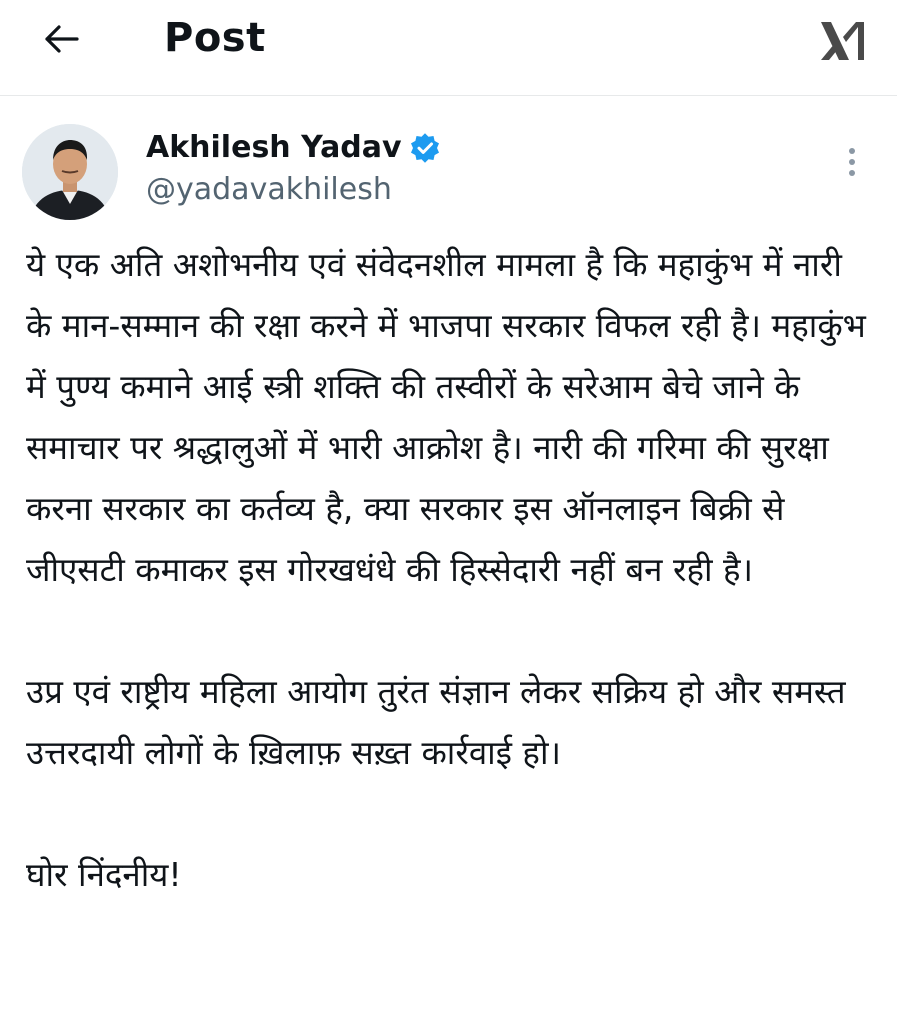 The width and height of the screenshot is (897, 1024). What do you see at coordinates (104, 874) in the screenshot?
I see `post-paragraph: घोर निंदनीय!` at bounding box center [104, 874].